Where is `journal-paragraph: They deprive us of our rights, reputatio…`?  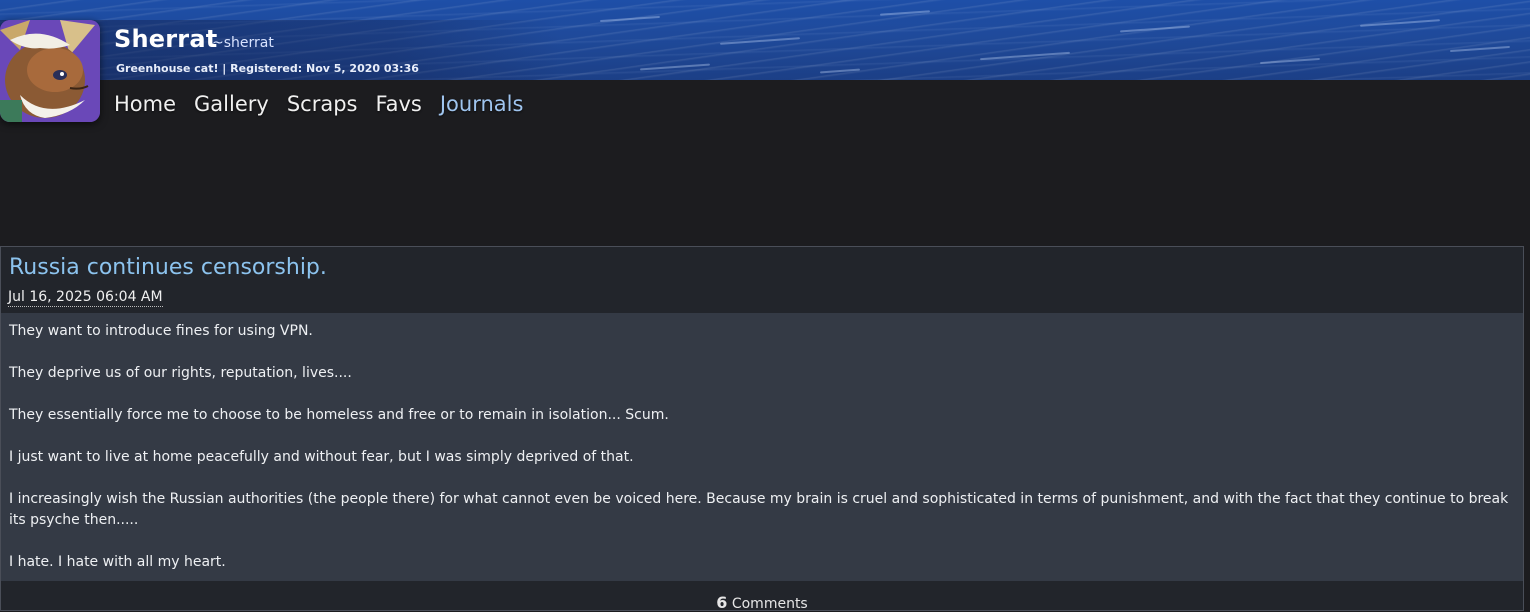
journal-paragraph: They deprive us of our rights, reputatio… is located at coordinates (180, 373).